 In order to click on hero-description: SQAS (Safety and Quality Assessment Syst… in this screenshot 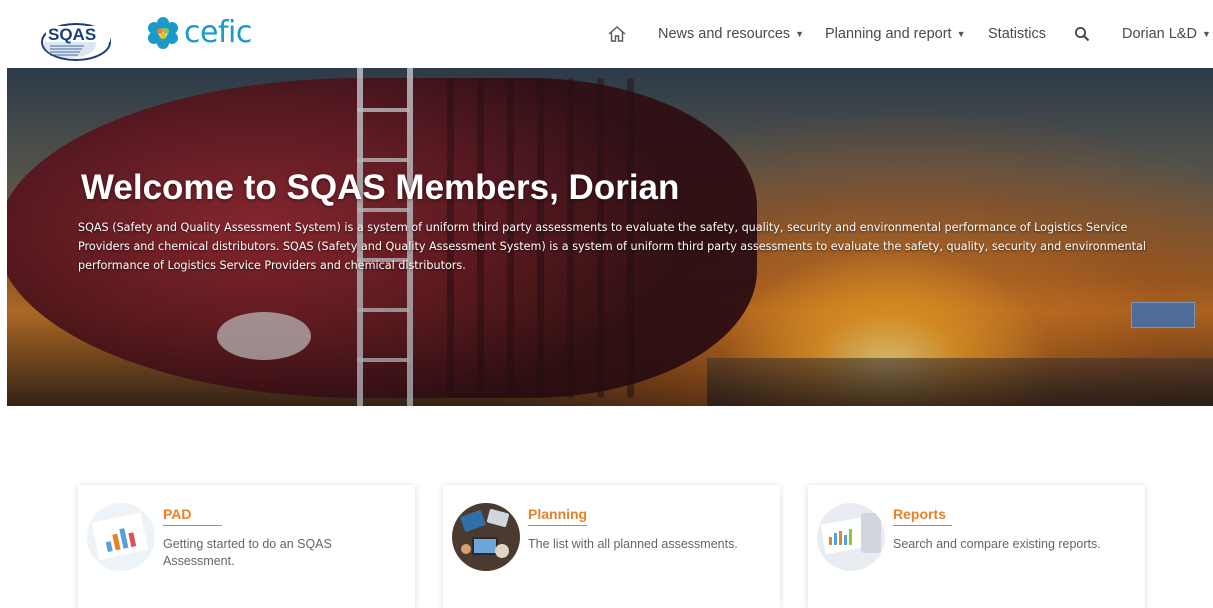, I will do `click(612, 246)`.